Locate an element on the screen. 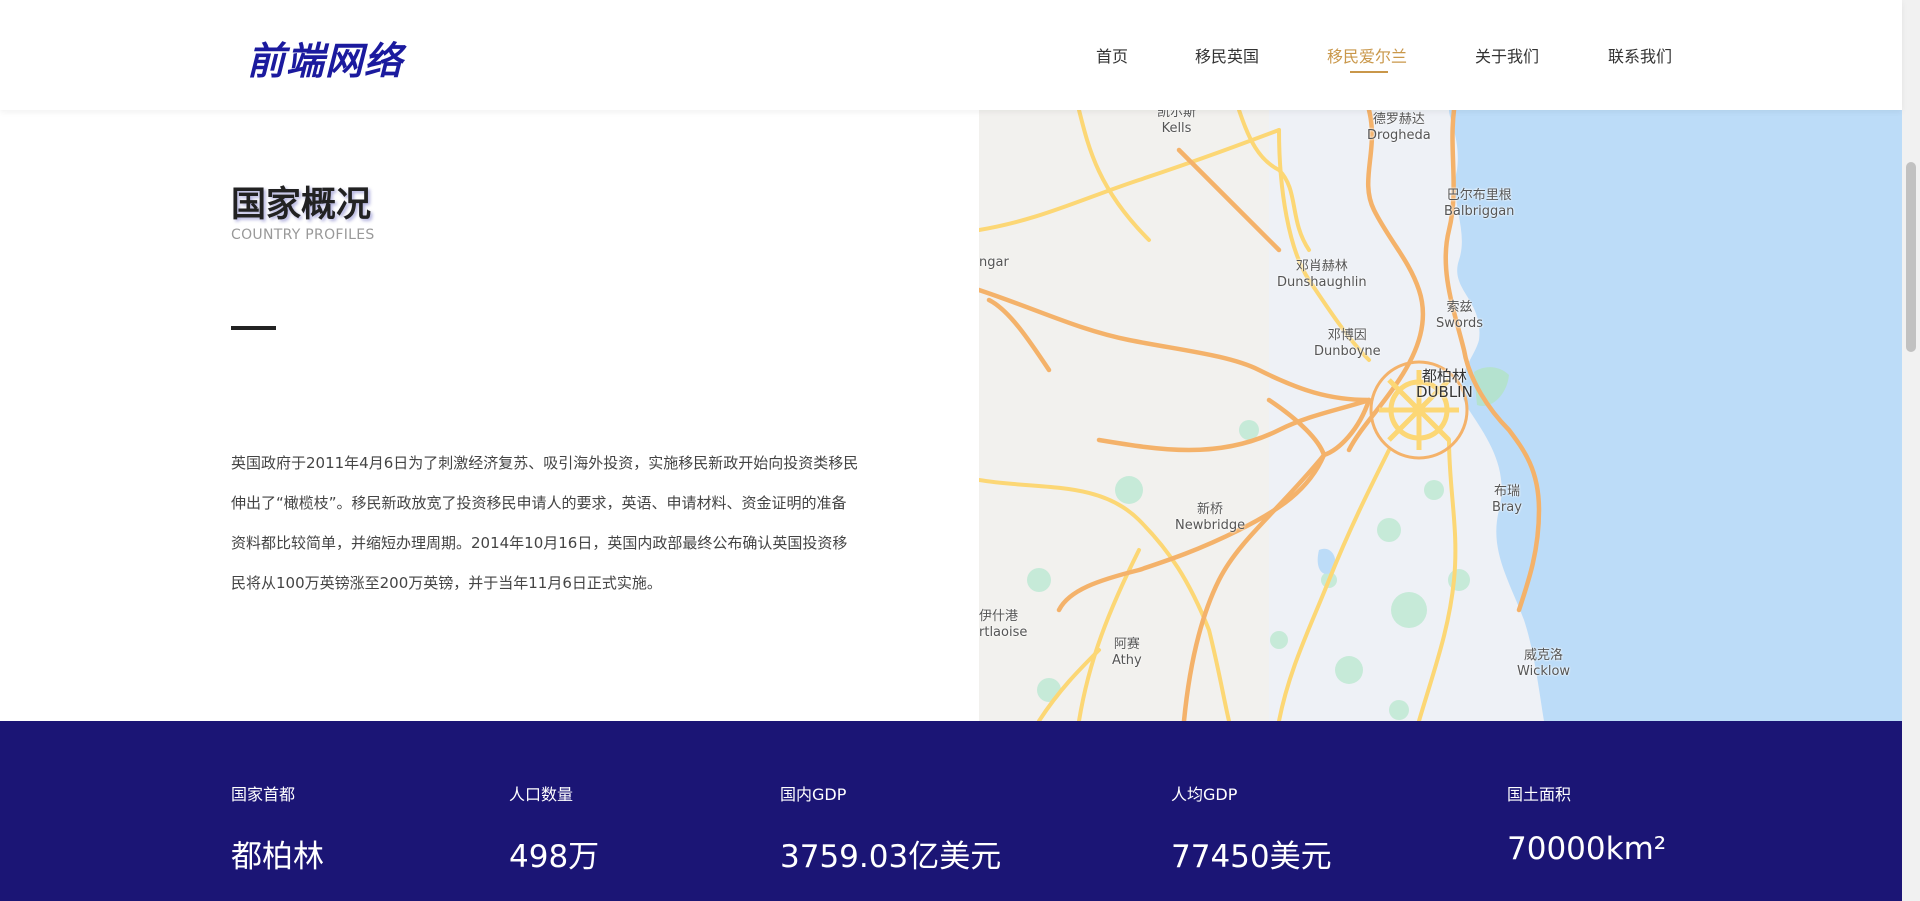 Image resolution: width=1920 pixels, height=901 pixels. stat-label: 国内GDP is located at coordinates (813, 794).